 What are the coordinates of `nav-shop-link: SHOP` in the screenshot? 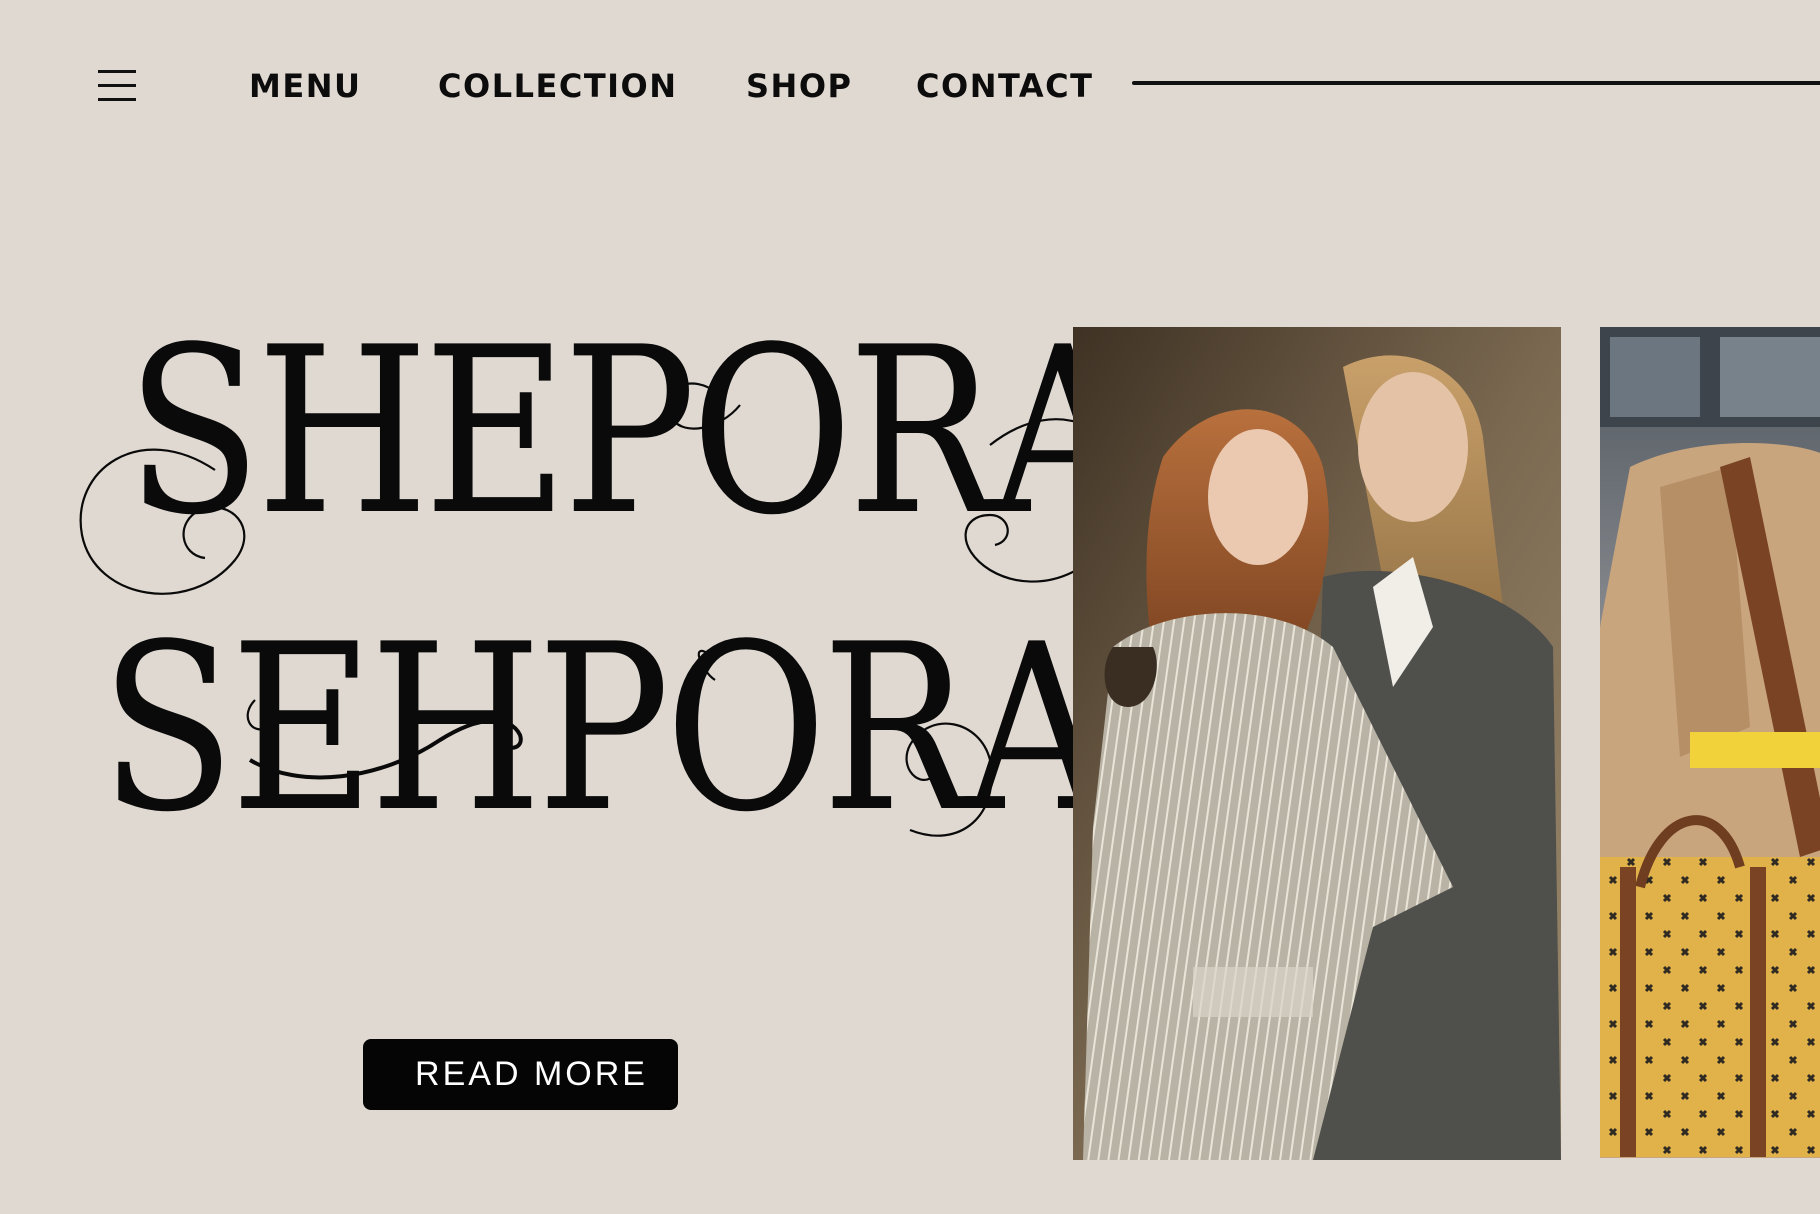 It's located at (799, 86).